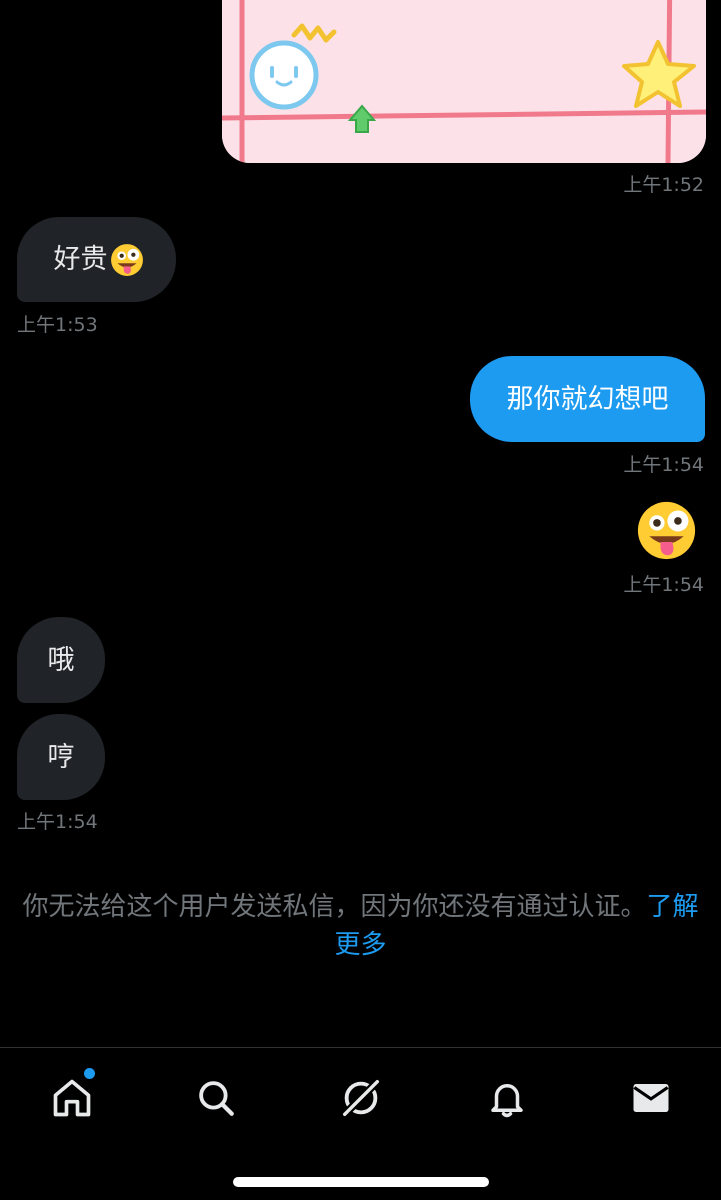 Image resolution: width=721 pixels, height=1200 pixels. I want to click on tab-grok, so click(361, 1098).